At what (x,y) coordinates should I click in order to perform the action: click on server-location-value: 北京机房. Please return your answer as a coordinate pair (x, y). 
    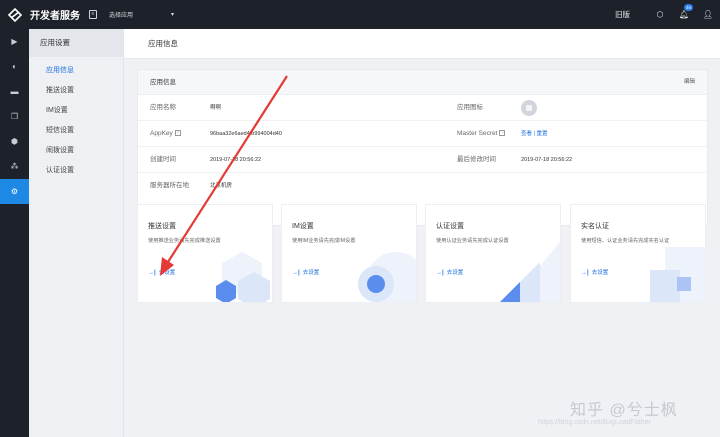
    Looking at the image, I should click on (221, 186).